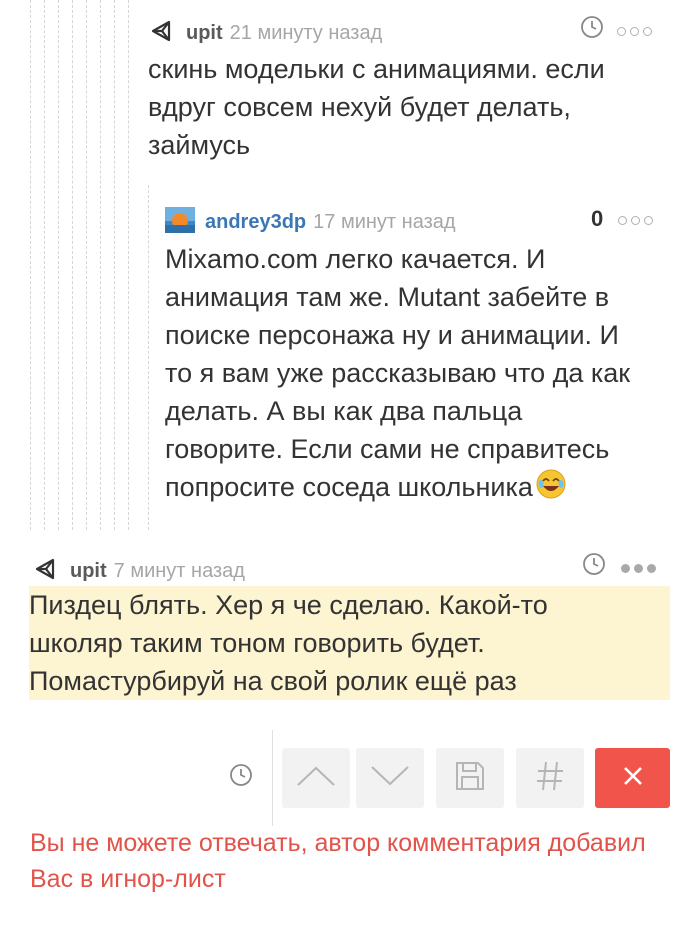  Describe the element at coordinates (180, 222) in the screenshot. I see `avatar` at that location.